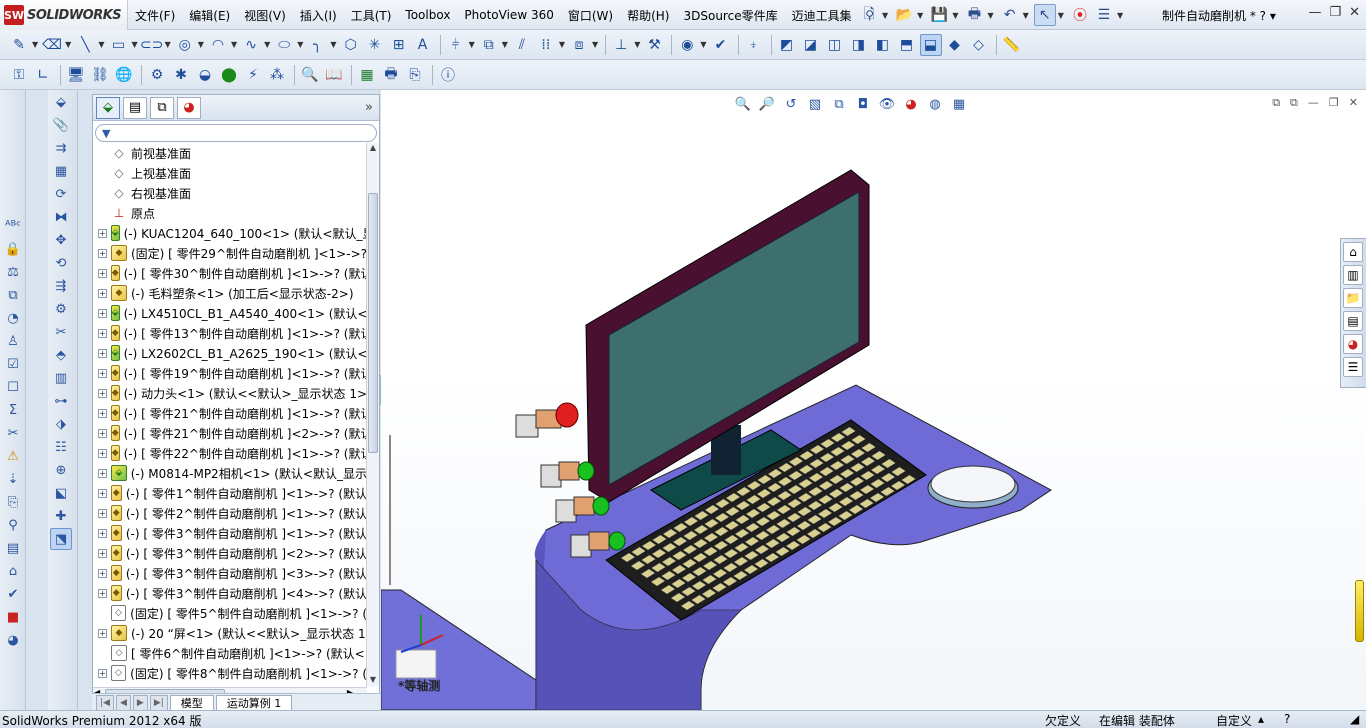 Image resolution: width=1366 pixels, height=728 pixels. Describe the element at coordinates (61, 148) in the screenshot. I see `arrows-icon: ⇉` at that location.